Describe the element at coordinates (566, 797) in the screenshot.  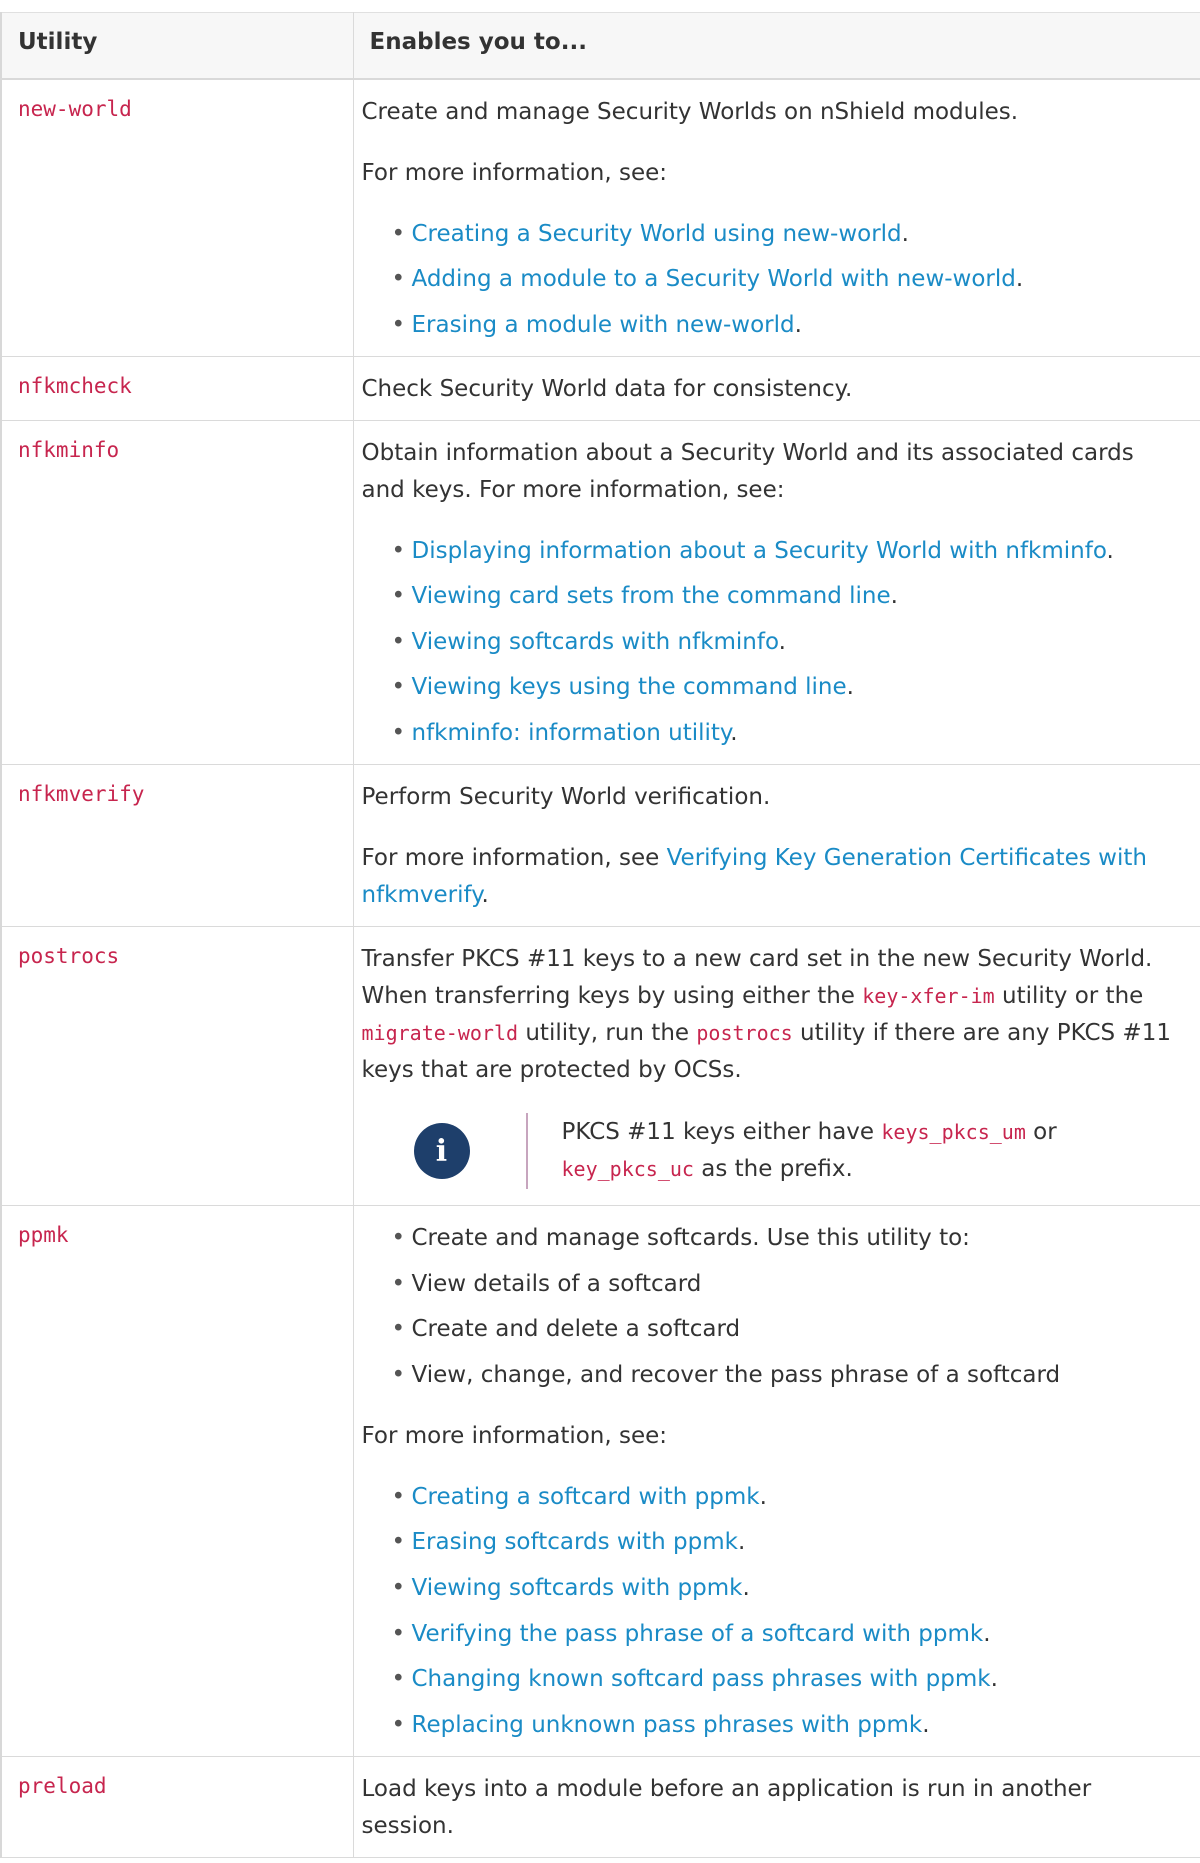
I see `description-text: Perform Security World verification.` at that location.